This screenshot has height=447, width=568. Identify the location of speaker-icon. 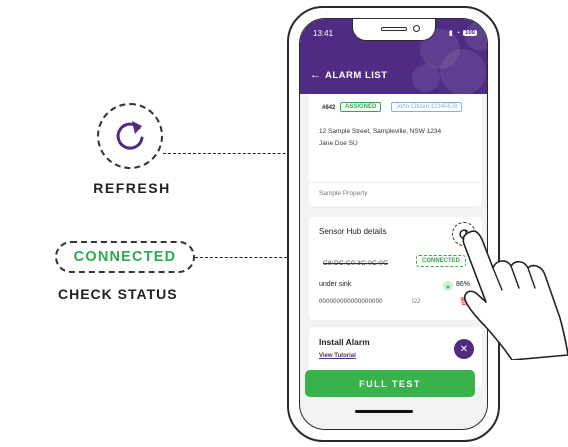
(393, 29).